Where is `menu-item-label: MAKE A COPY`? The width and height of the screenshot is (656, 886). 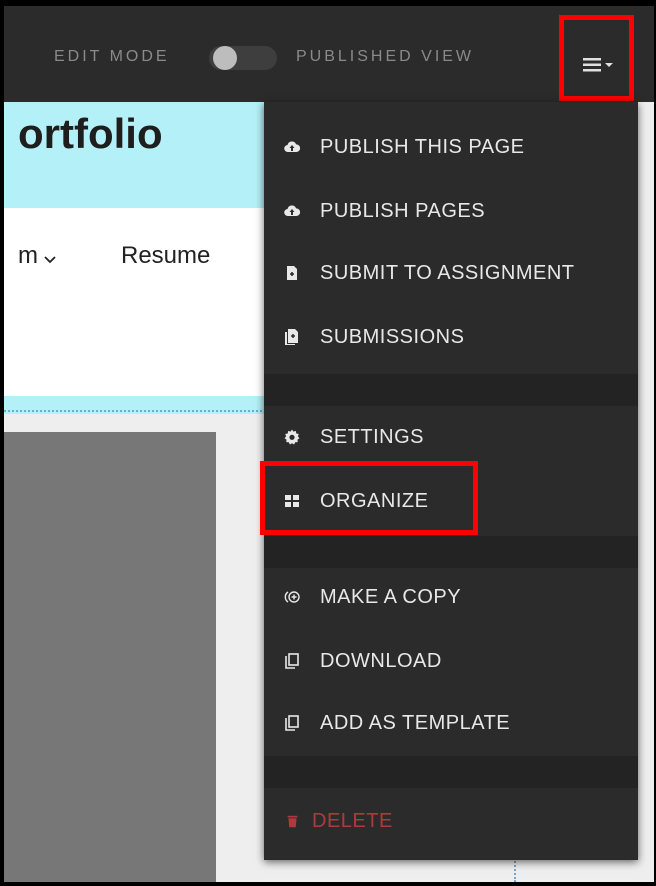 menu-item-label: MAKE A COPY is located at coordinates (391, 597).